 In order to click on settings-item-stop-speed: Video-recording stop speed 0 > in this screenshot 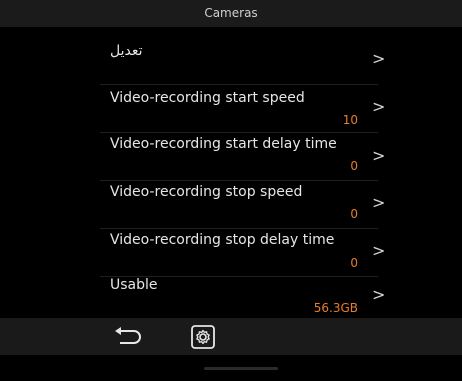, I will do `click(231, 204)`.